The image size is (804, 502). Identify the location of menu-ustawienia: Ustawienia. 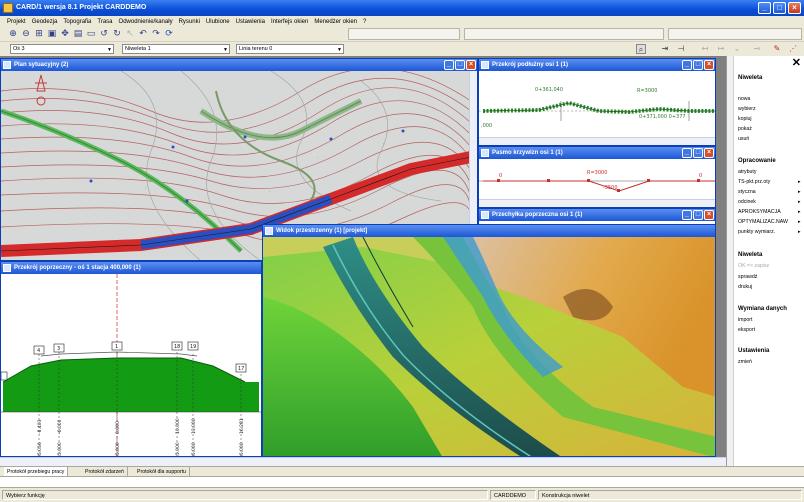
(250, 22).